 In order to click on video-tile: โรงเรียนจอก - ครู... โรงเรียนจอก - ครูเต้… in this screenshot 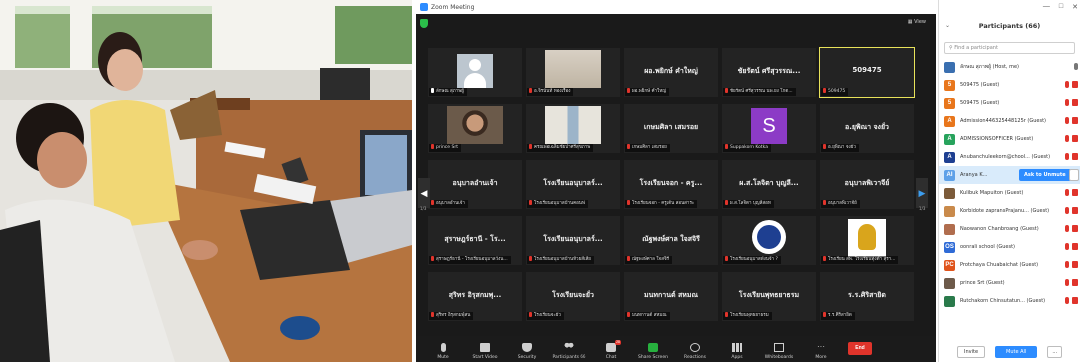, I will do `click(671, 184)`.